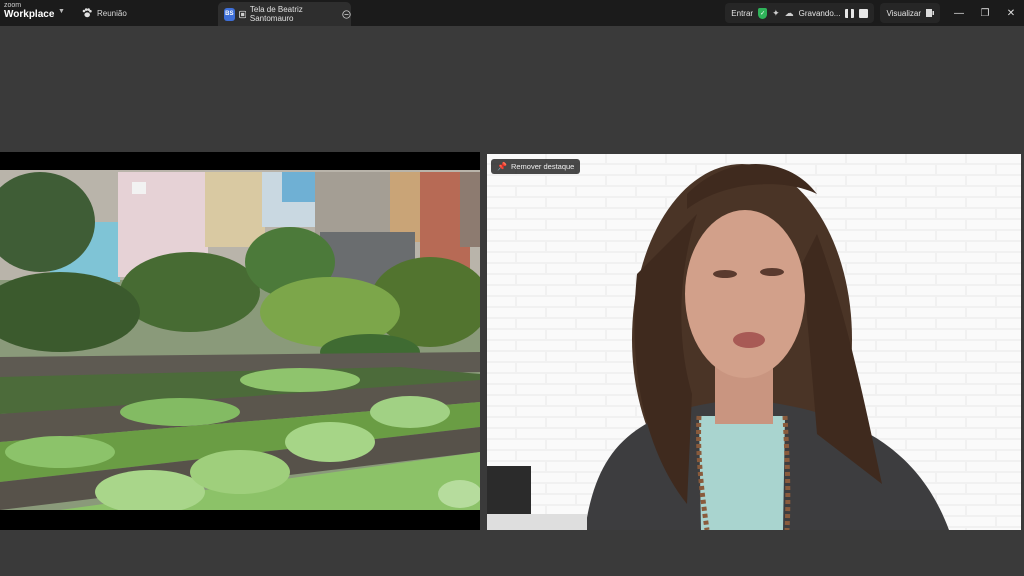 The width and height of the screenshot is (1024, 576). What do you see at coordinates (930, 13) in the screenshot?
I see `view-layout-icon` at bounding box center [930, 13].